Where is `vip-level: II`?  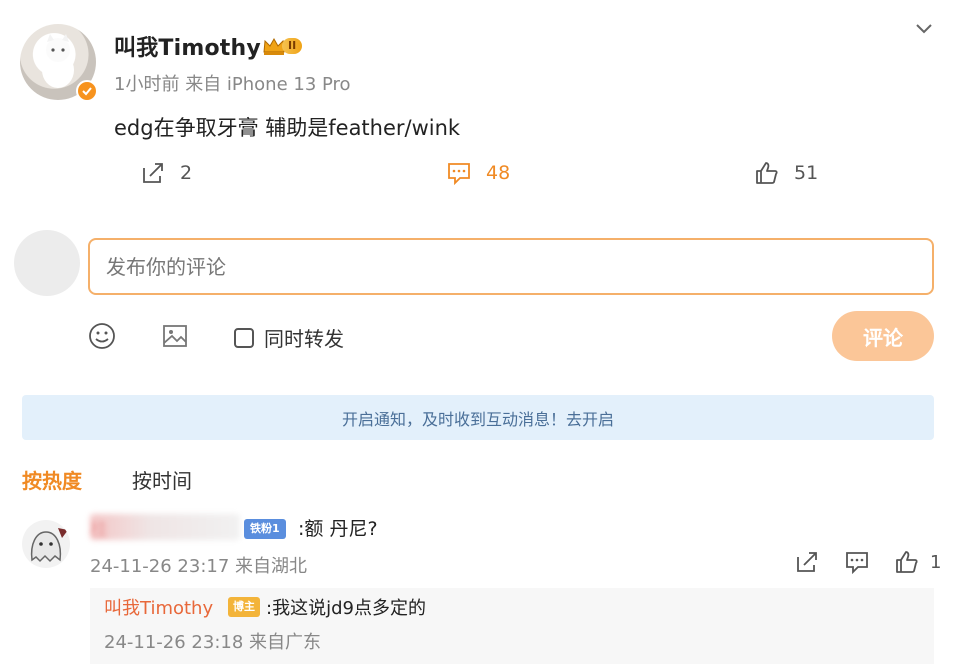 vip-level: II is located at coordinates (292, 46).